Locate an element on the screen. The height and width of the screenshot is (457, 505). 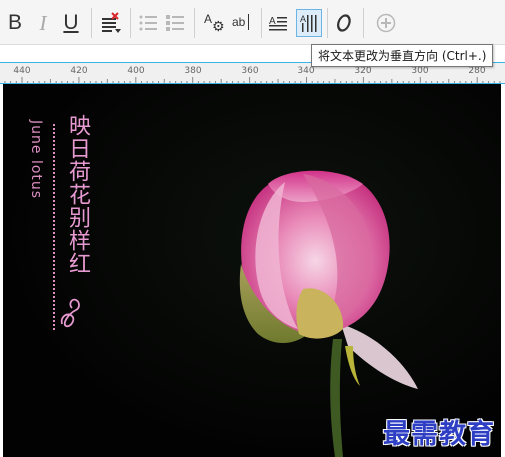
bold-button: B is located at coordinates (15, 23).